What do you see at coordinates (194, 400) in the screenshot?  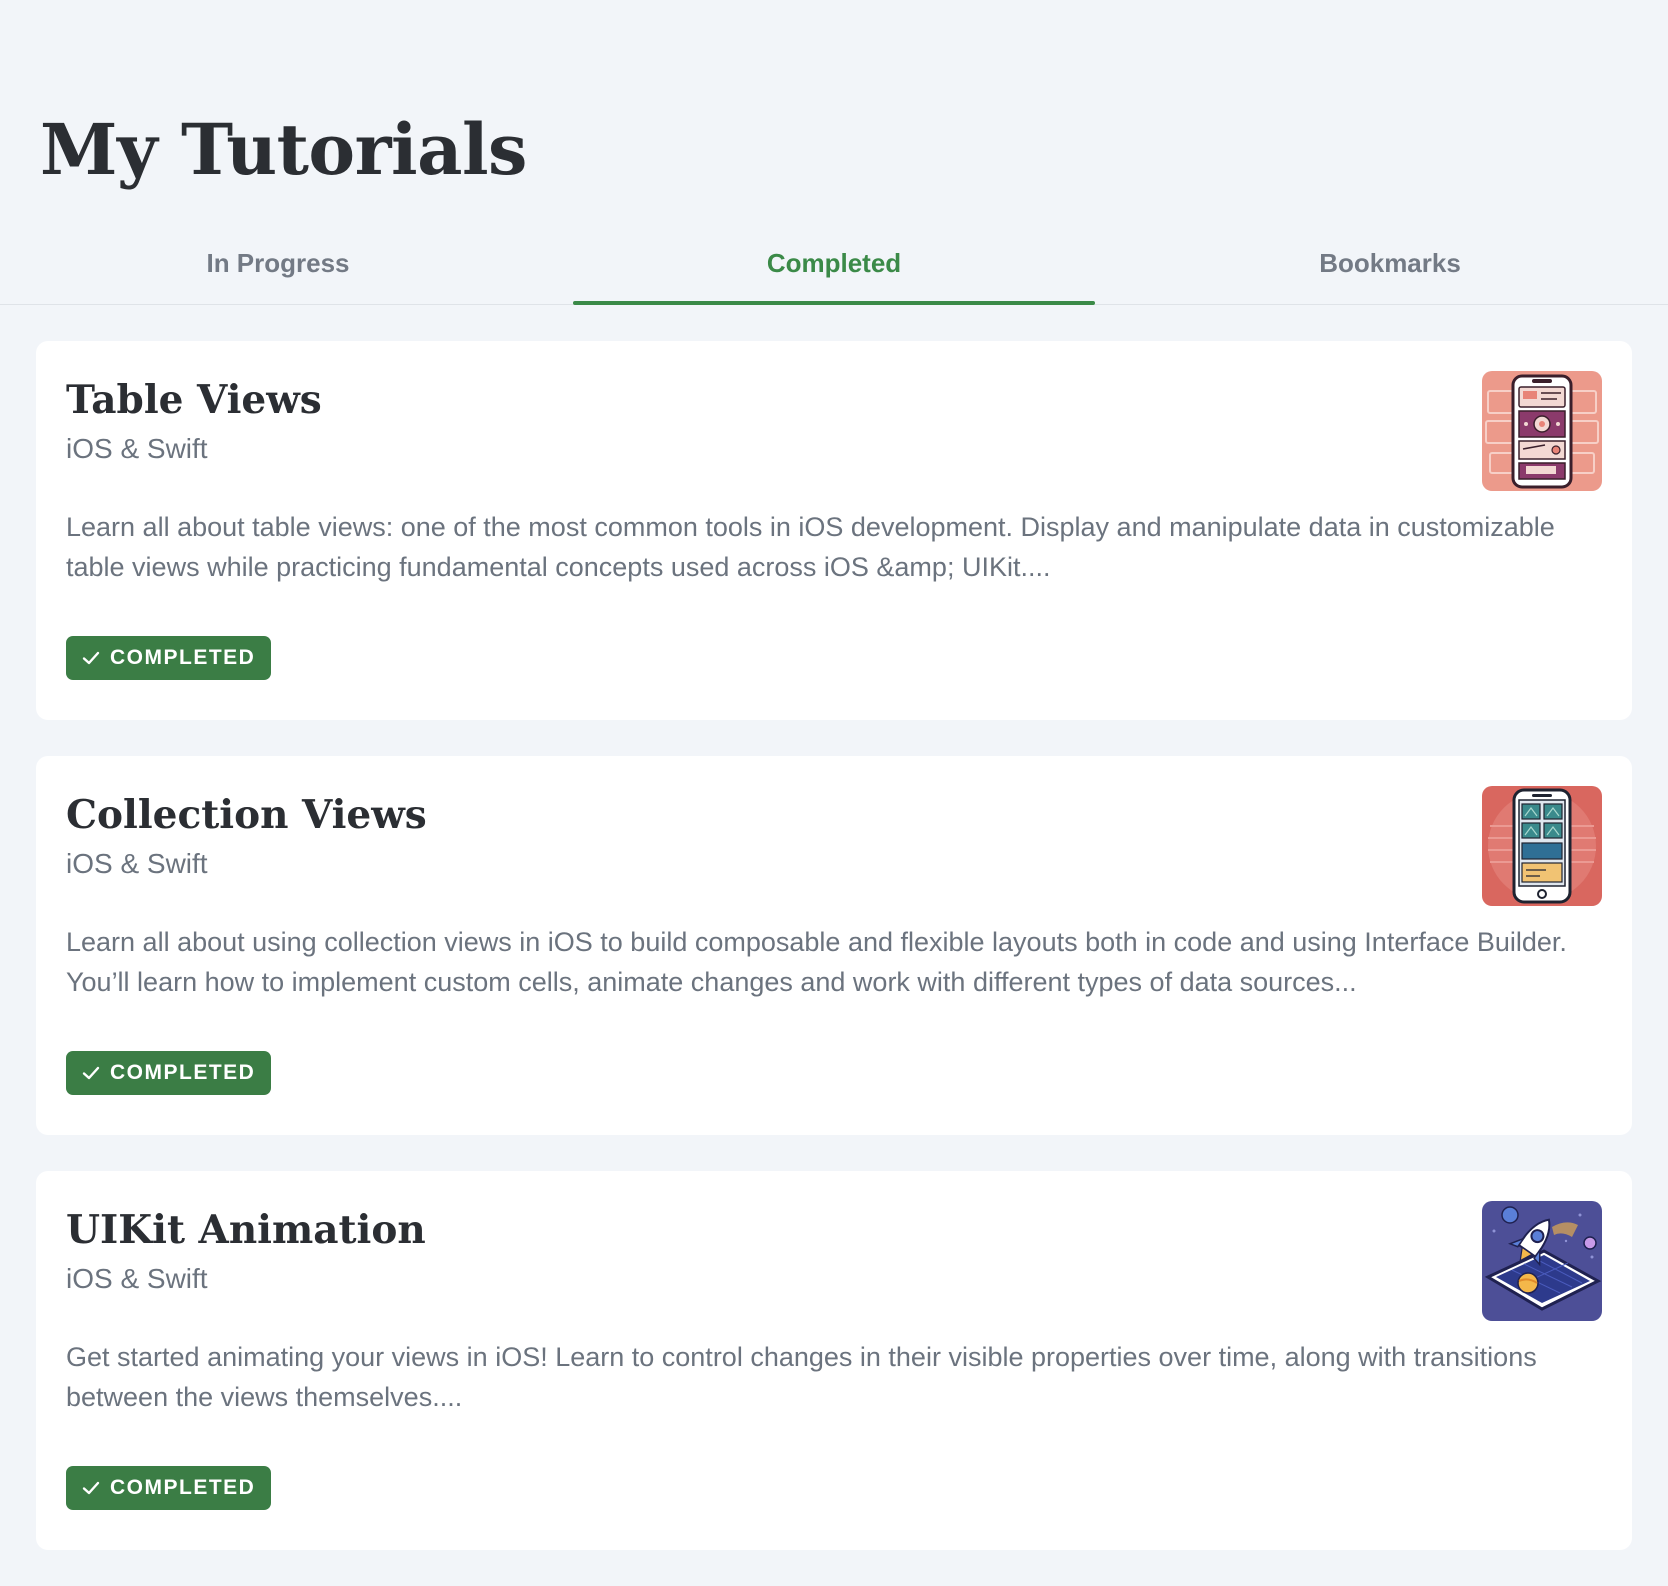 I see `tutorial-title: Table Views` at bounding box center [194, 400].